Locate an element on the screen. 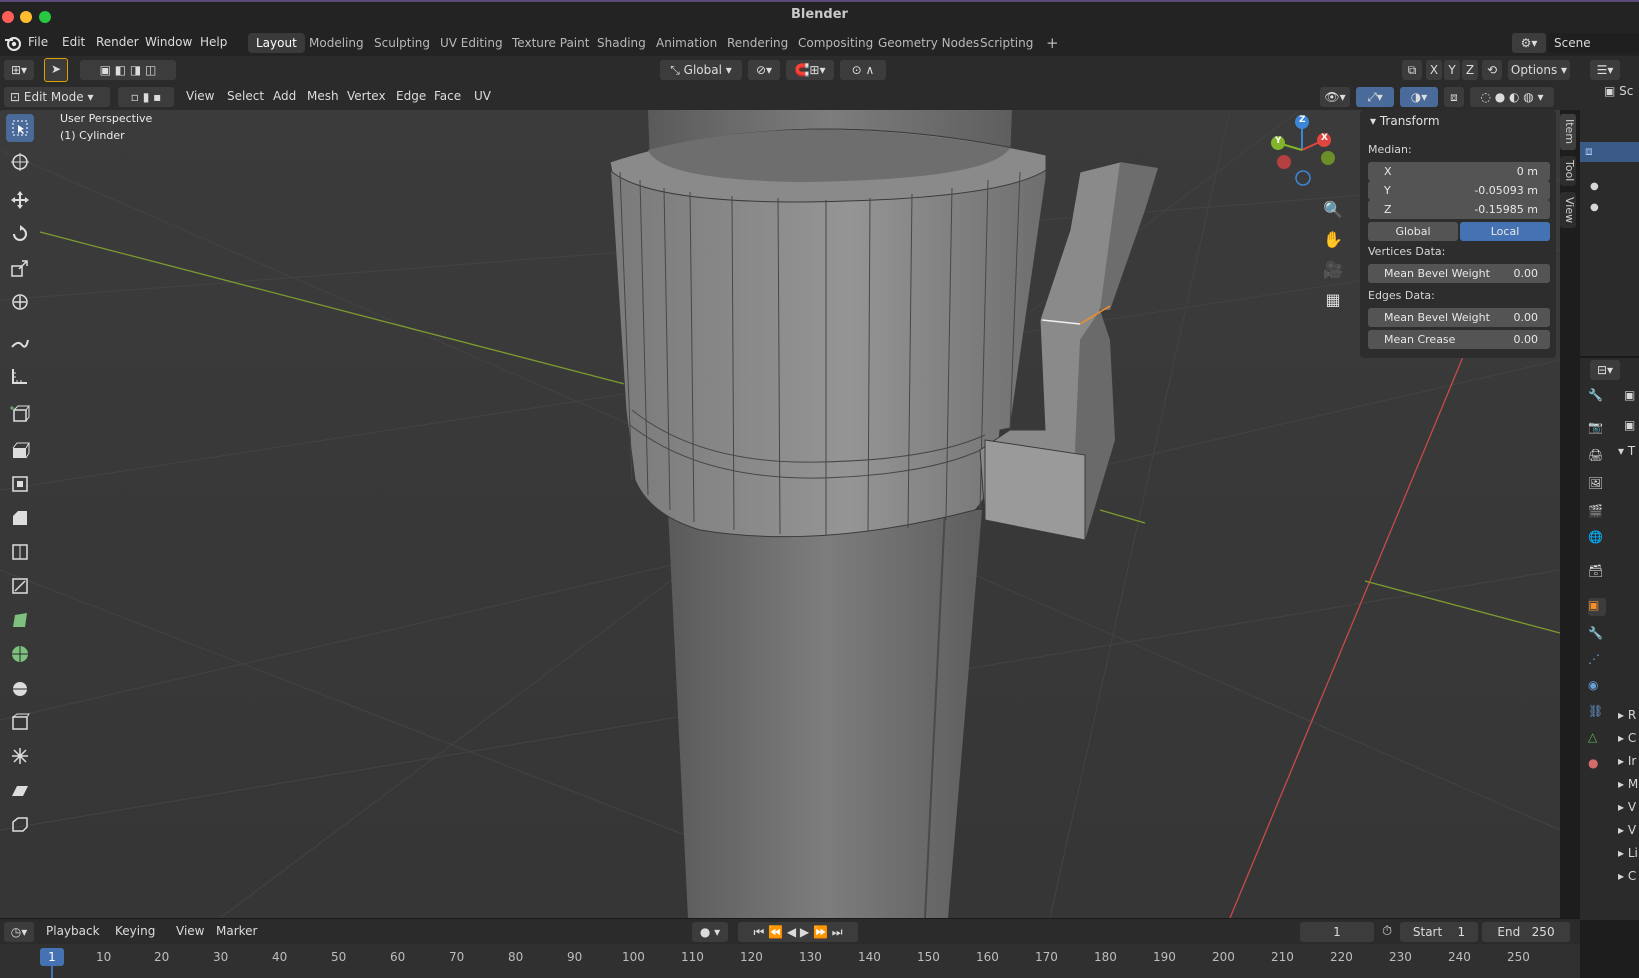 This screenshot has height=978, width=1639. loop-cut-tool-icon is located at coordinates (20, 552).